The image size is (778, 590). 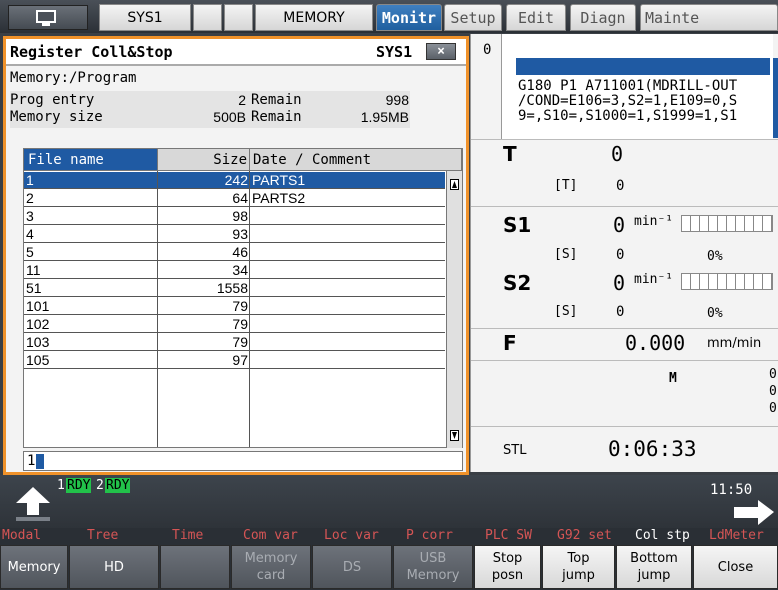 I want to click on scroll-down-icon, so click(x=454, y=435).